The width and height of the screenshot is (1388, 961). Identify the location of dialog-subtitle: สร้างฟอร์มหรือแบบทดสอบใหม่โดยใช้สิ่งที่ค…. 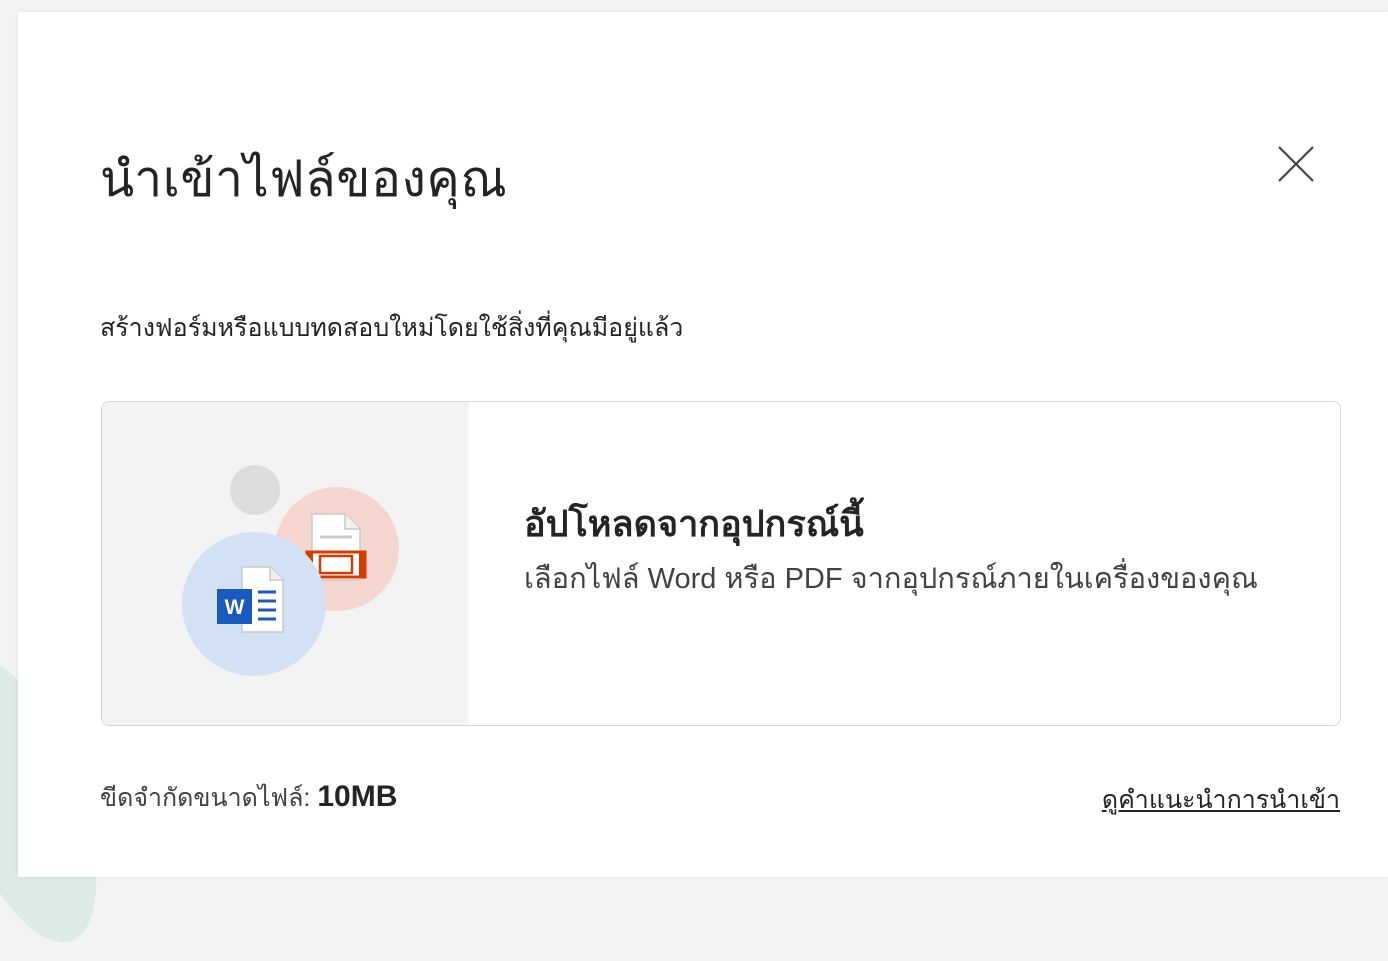
(392, 328).